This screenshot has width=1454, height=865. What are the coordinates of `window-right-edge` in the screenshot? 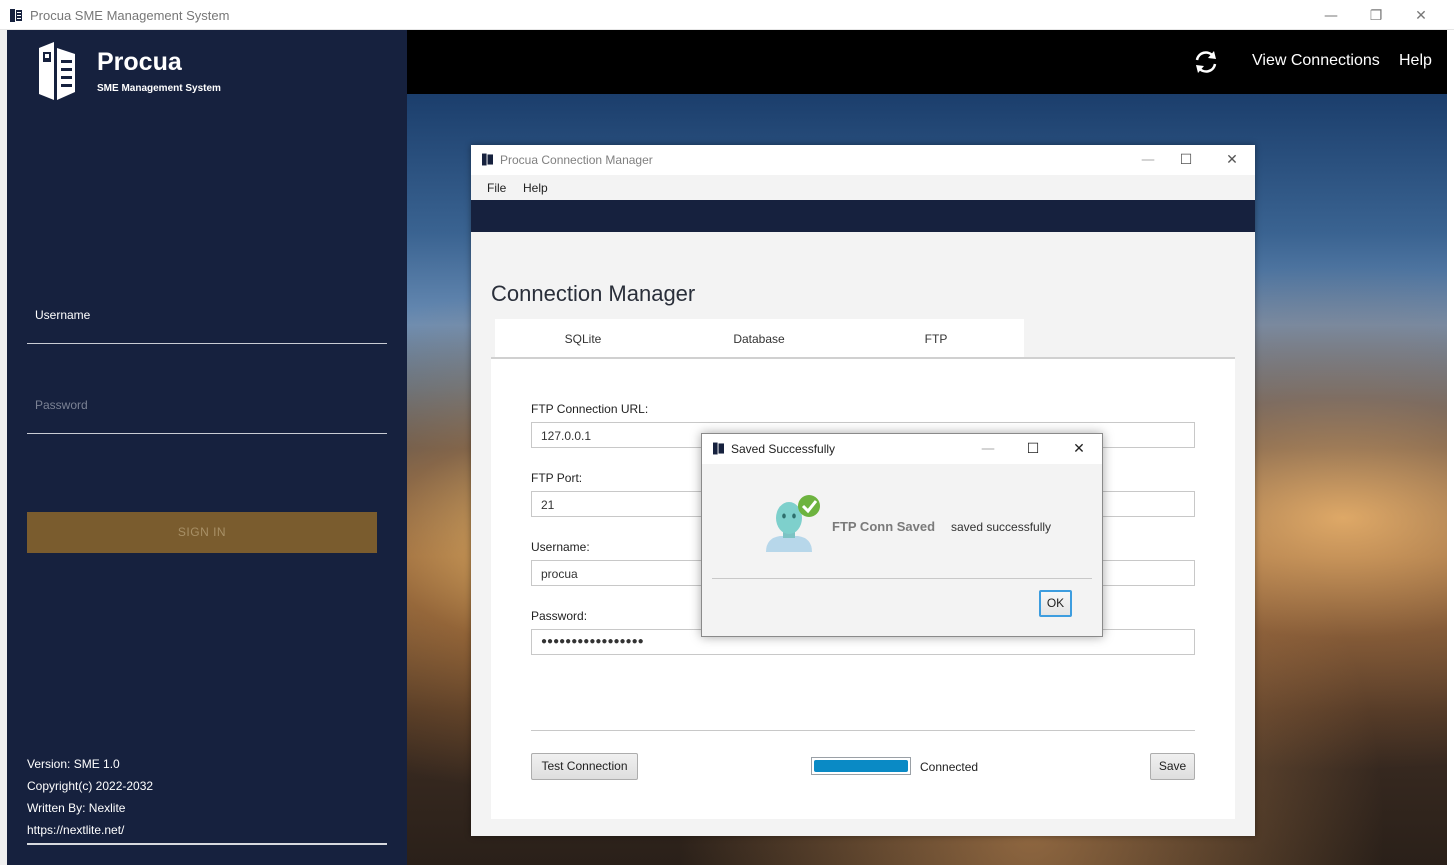 It's located at (1450, 447).